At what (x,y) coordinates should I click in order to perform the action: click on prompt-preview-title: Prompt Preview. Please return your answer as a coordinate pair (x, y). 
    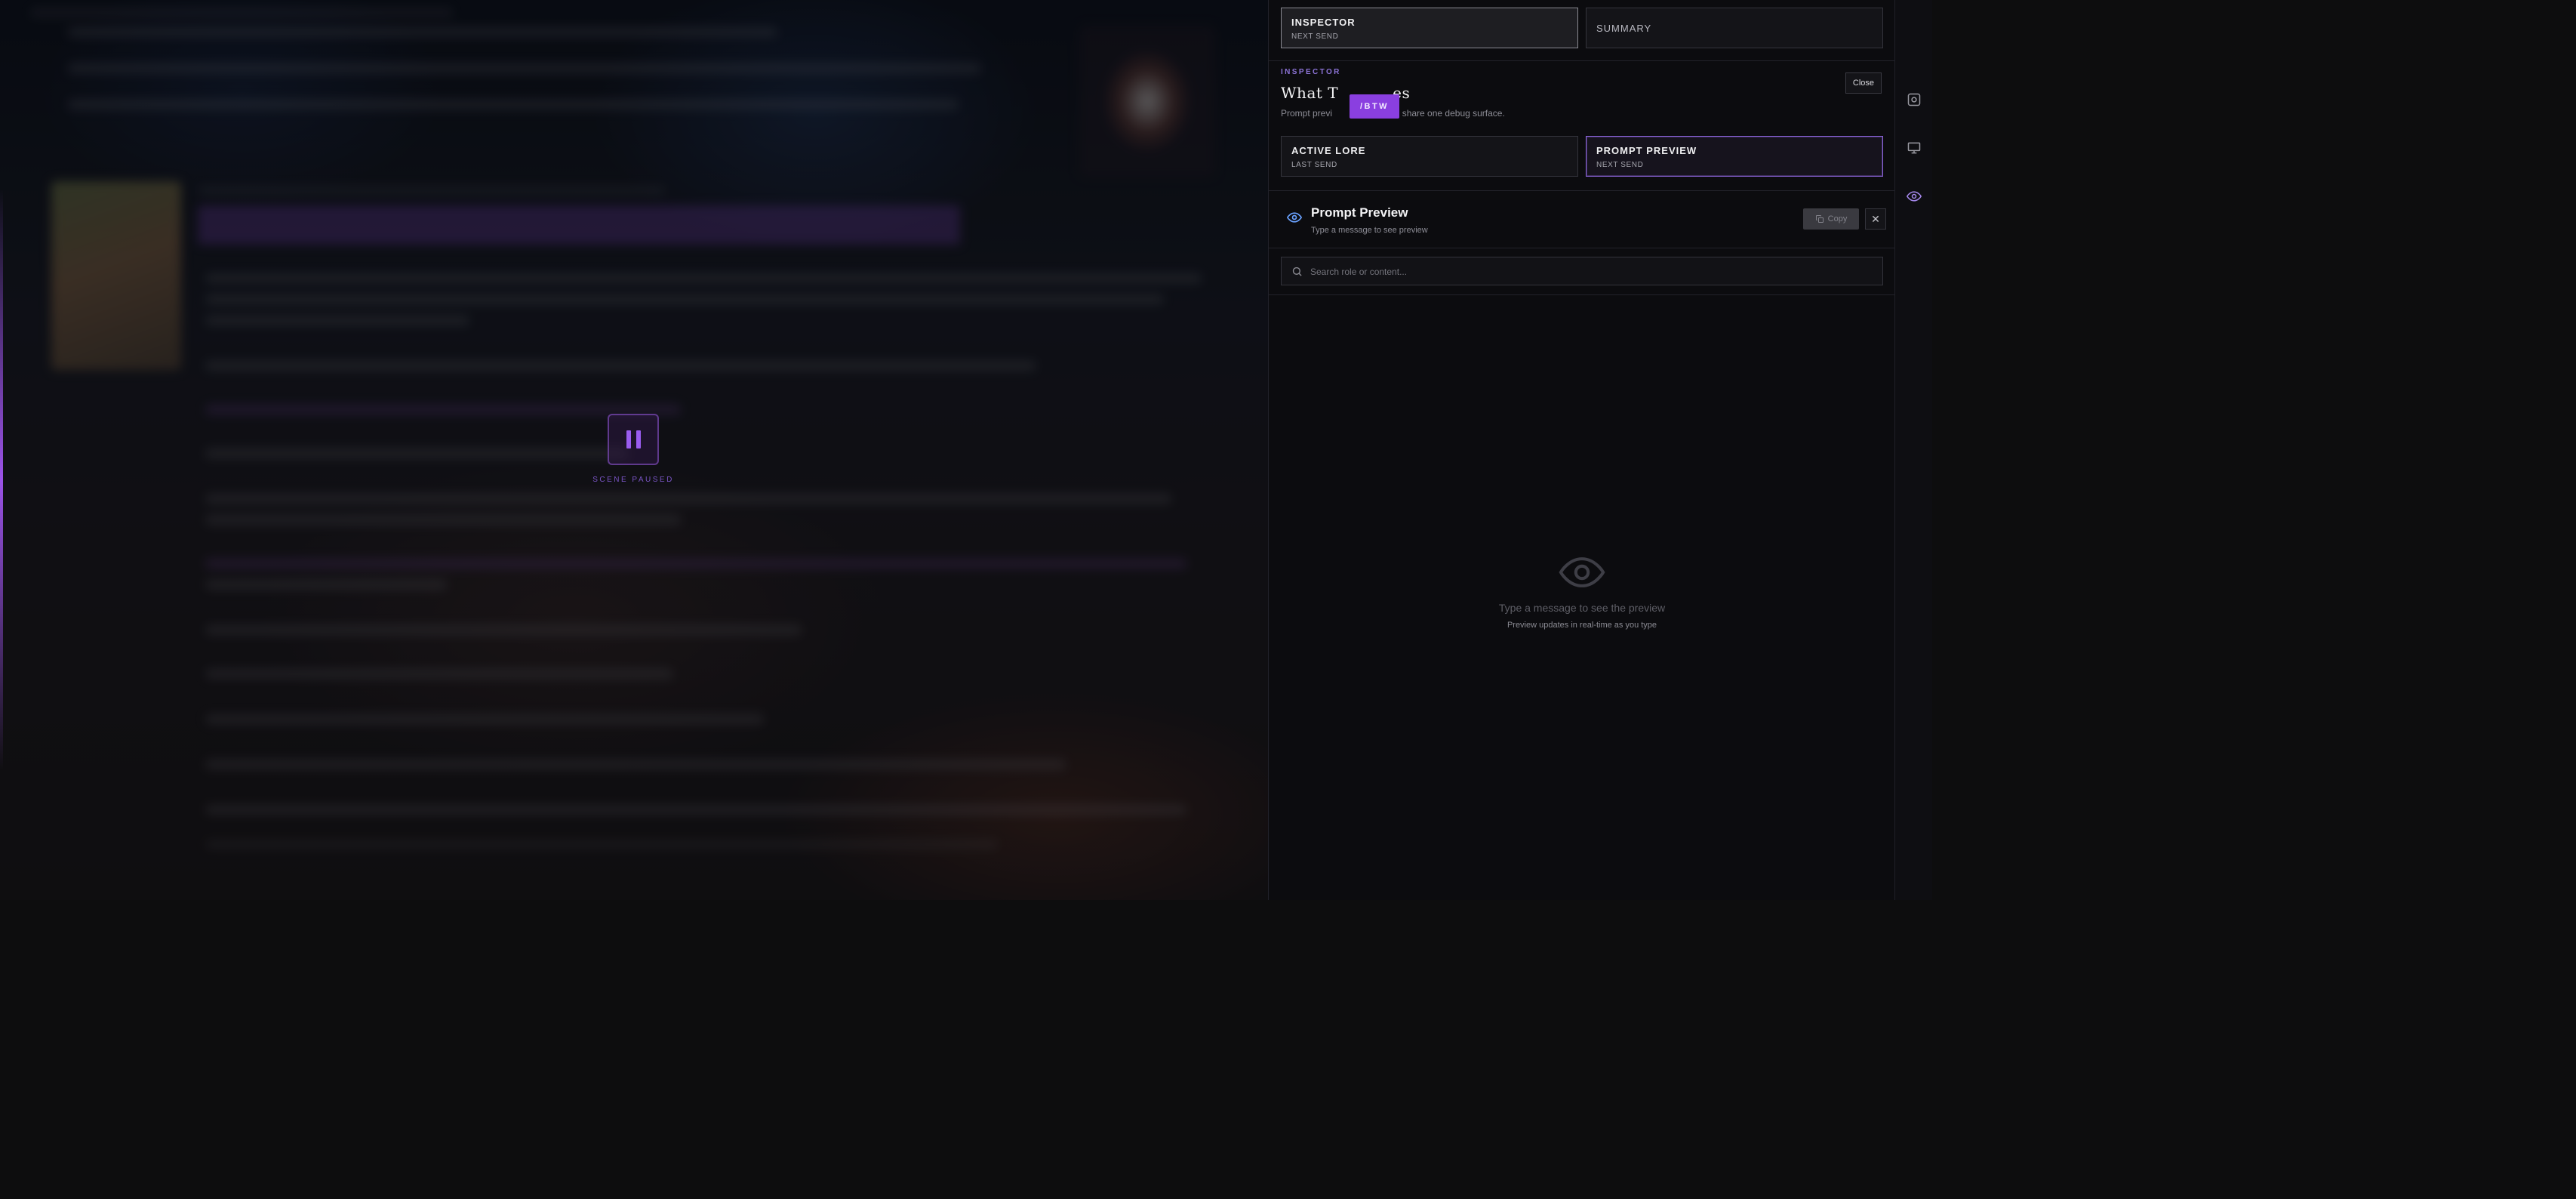
    Looking at the image, I should click on (1359, 213).